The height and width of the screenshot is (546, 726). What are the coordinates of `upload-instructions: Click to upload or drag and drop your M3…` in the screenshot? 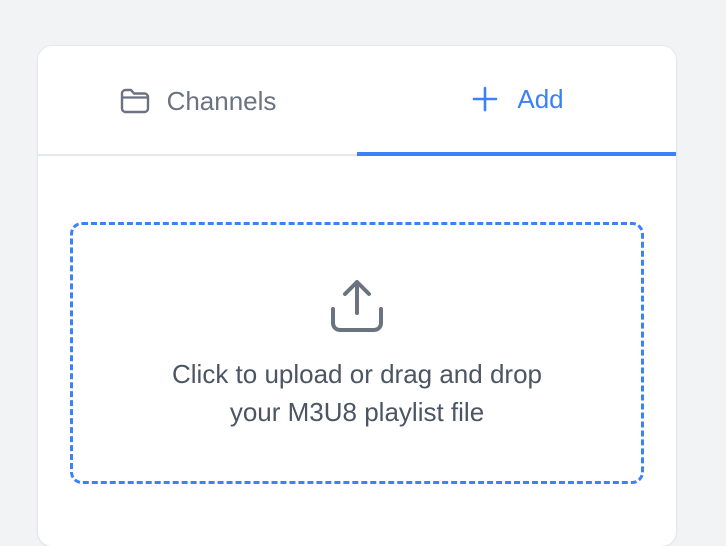 It's located at (357, 393).